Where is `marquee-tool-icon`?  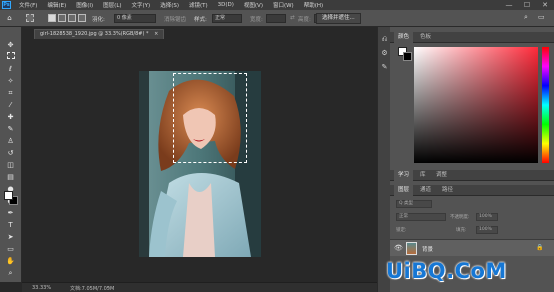
marquee-tool-icon is located at coordinates (10, 57).